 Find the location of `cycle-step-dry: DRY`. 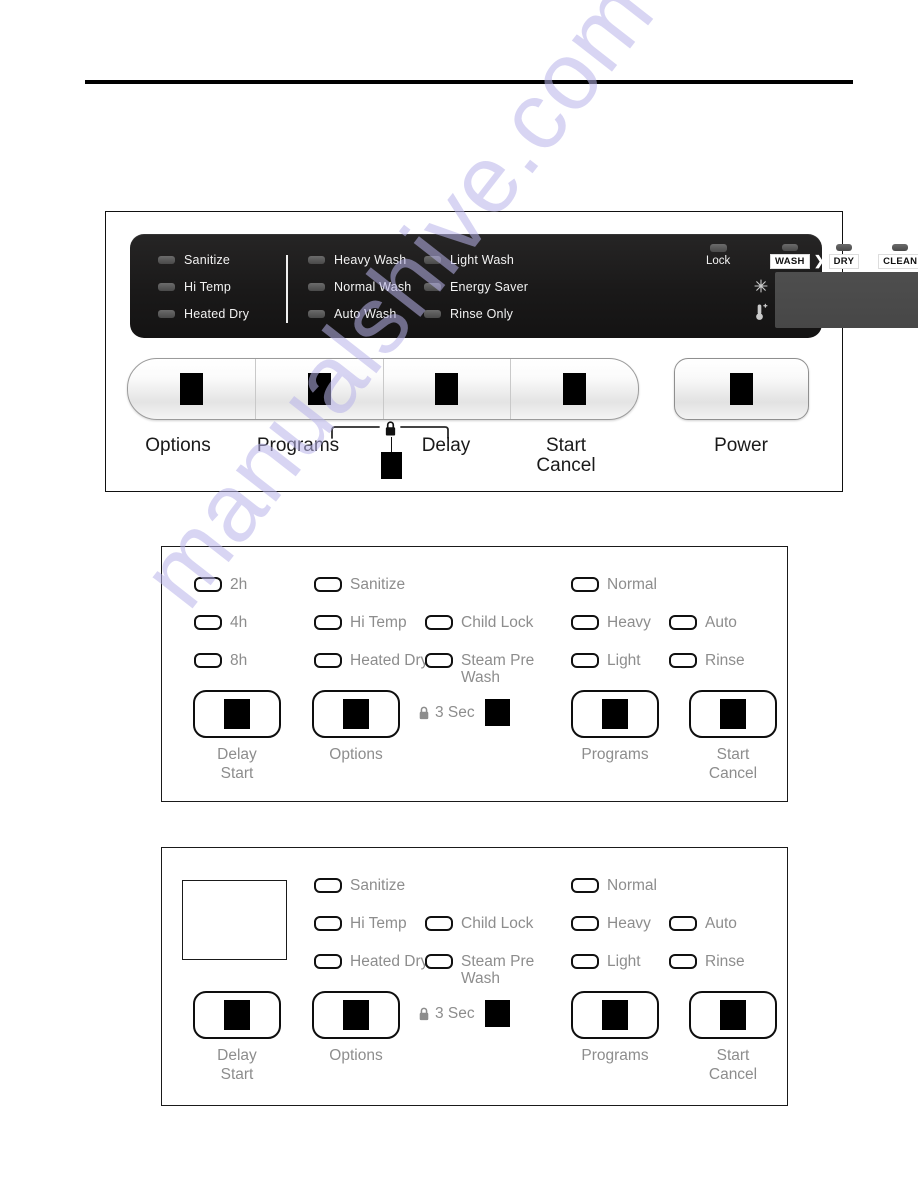

cycle-step-dry: DRY is located at coordinates (844, 256).